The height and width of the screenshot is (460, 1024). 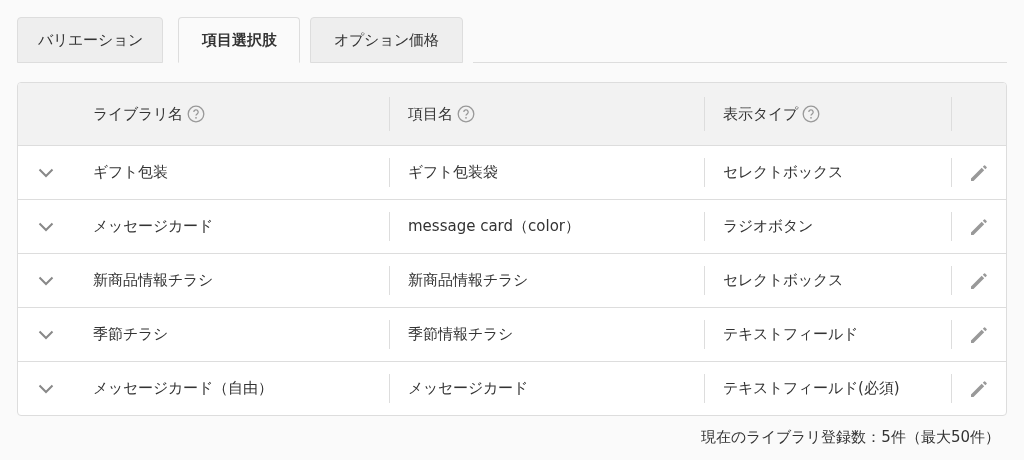 What do you see at coordinates (130, 172) in the screenshot?
I see `table-cell: ギフト包装` at bounding box center [130, 172].